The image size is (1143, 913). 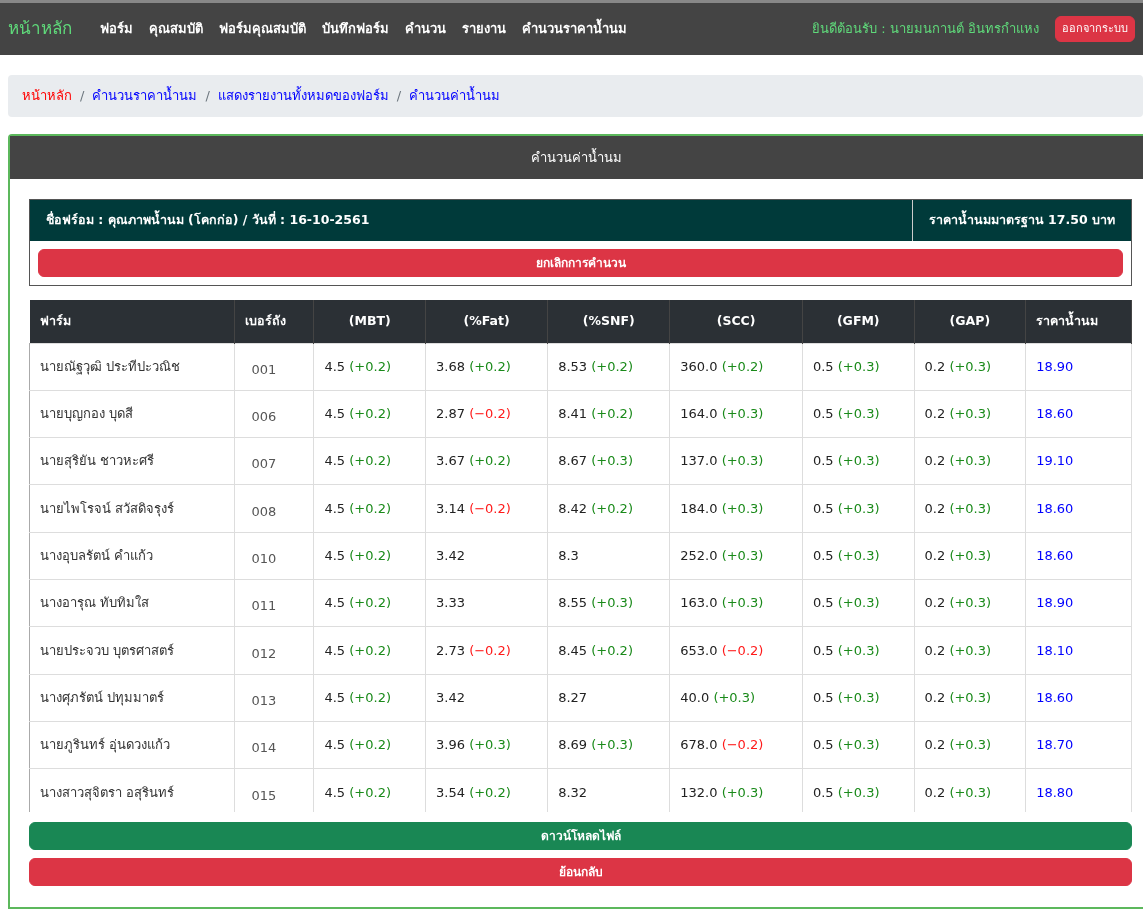 I want to click on table-cell: นายบุญกอง บุดสี, so click(x=132, y=414).